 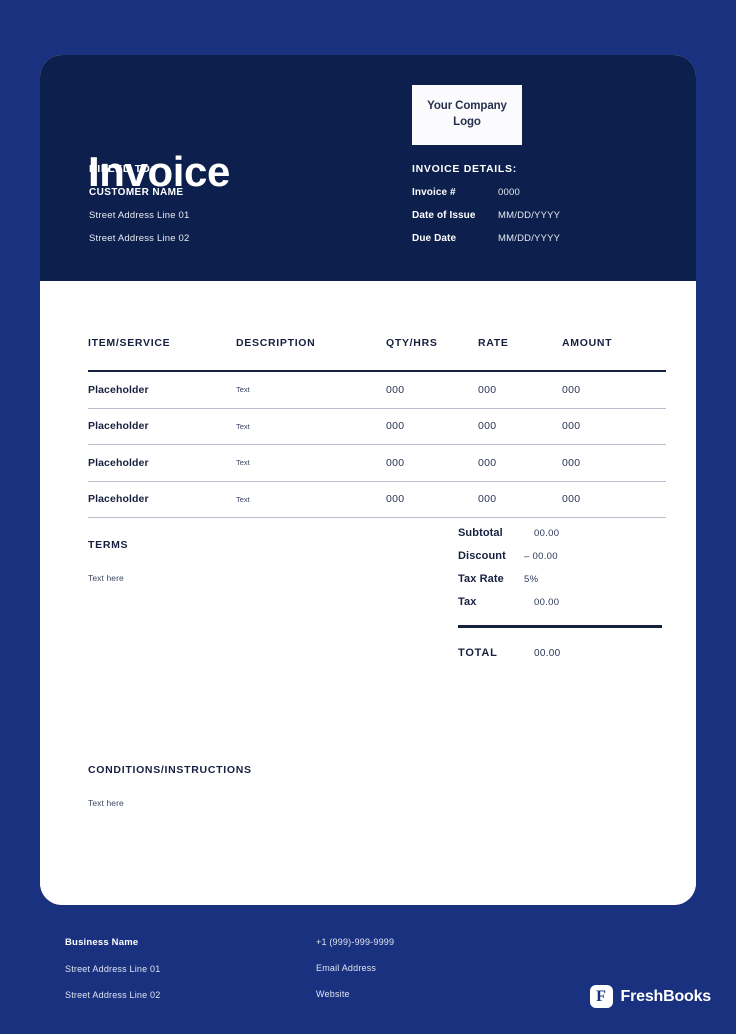 I want to click on totals-row-tax-rate: Tax Rate 5%, so click(x=562, y=579).